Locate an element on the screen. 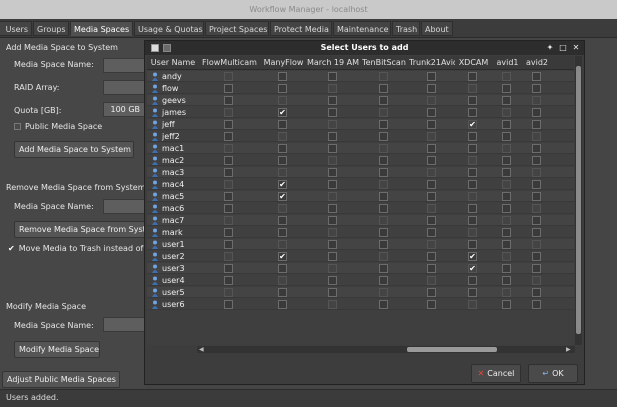 Image resolution: width=617 pixels, height=407 pixels. column-header: XDCAM is located at coordinates (473, 63).